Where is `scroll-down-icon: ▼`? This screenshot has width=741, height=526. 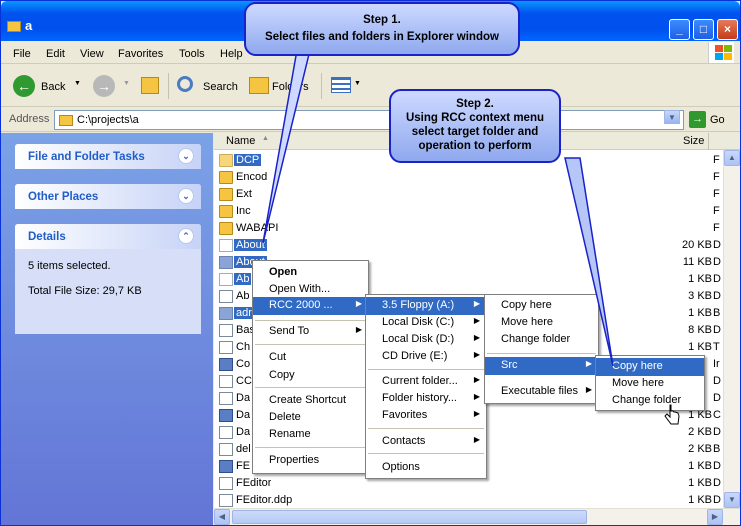
scroll-down-icon: ▼ is located at coordinates (732, 500).